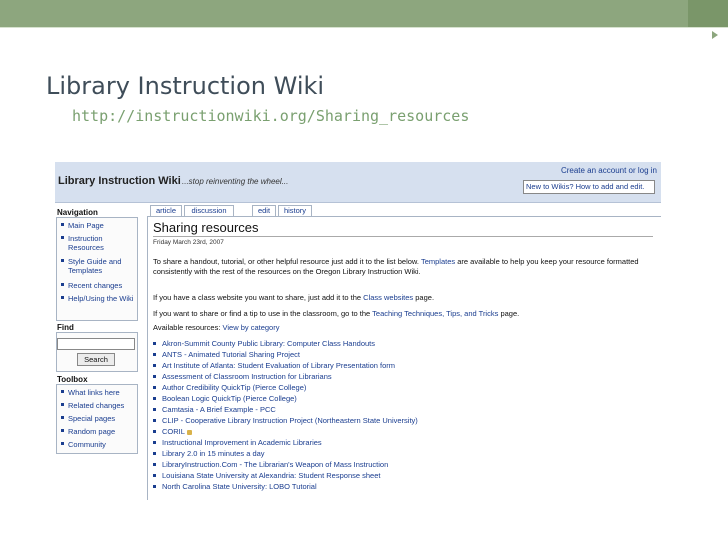 The height and width of the screenshot is (546, 728). I want to click on sidebar-item-random-page: Random page, so click(98, 431).